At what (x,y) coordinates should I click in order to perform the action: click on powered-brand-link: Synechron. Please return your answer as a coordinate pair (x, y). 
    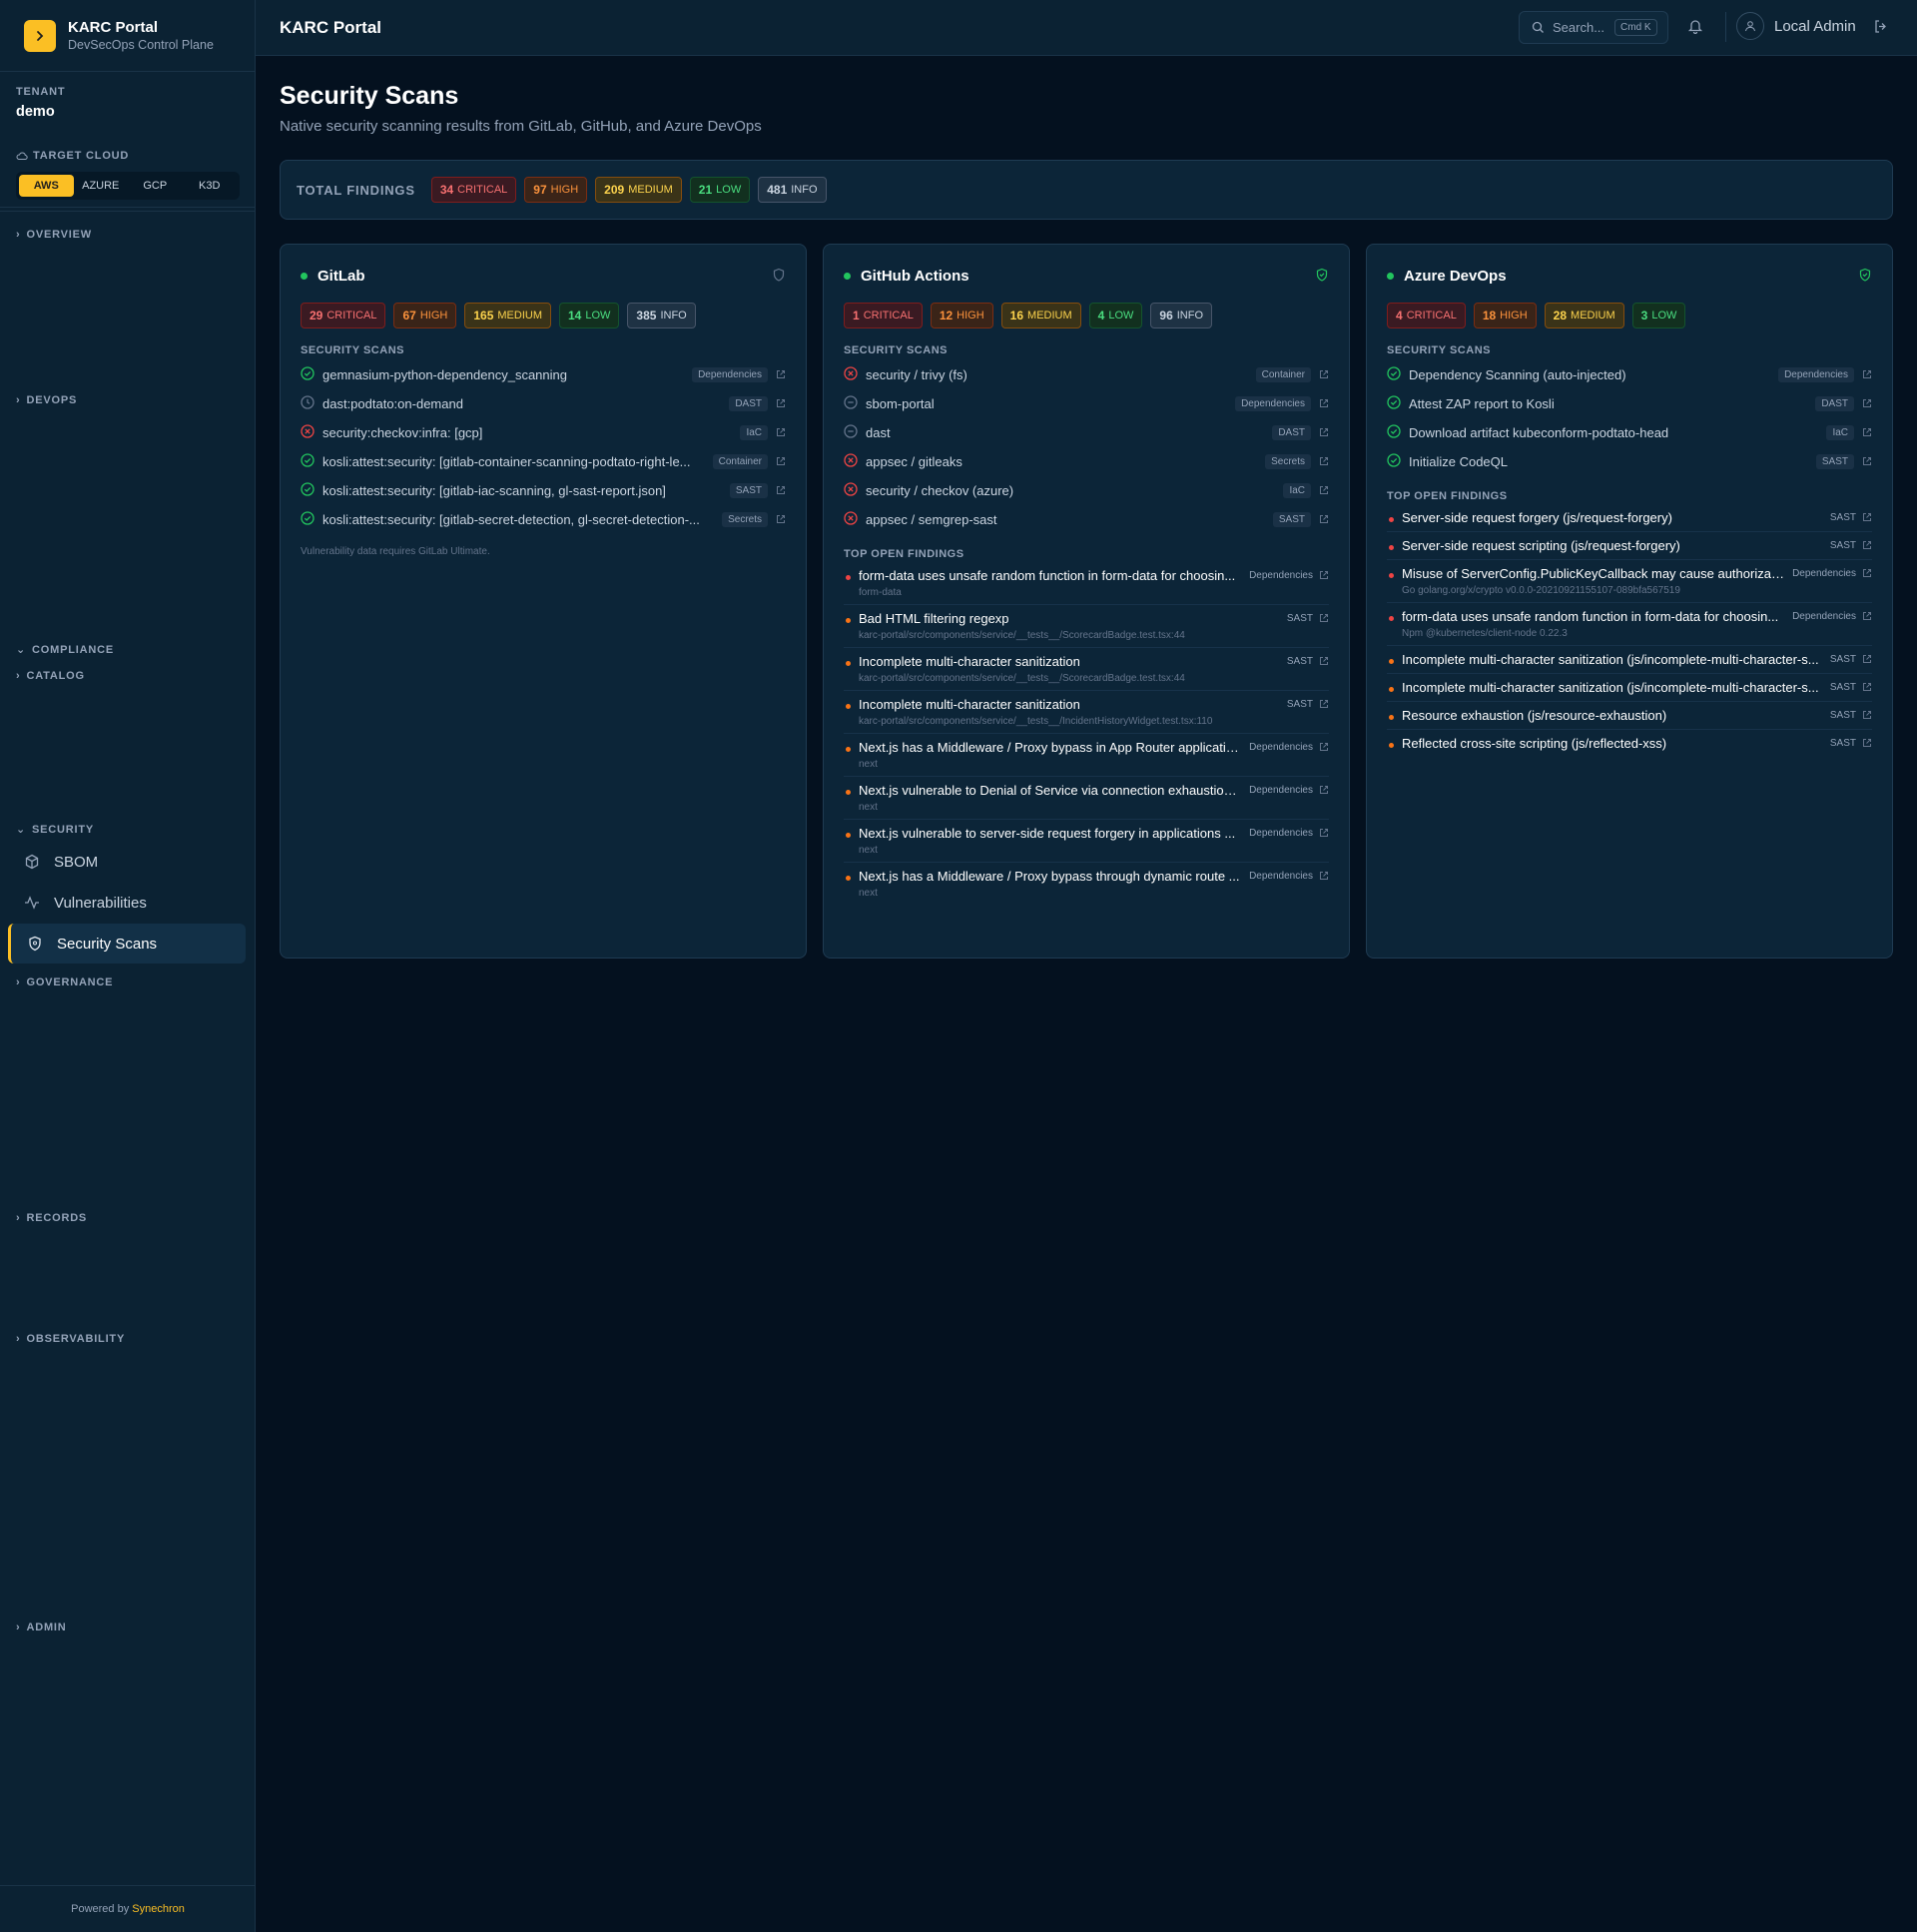
    Looking at the image, I should click on (158, 1909).